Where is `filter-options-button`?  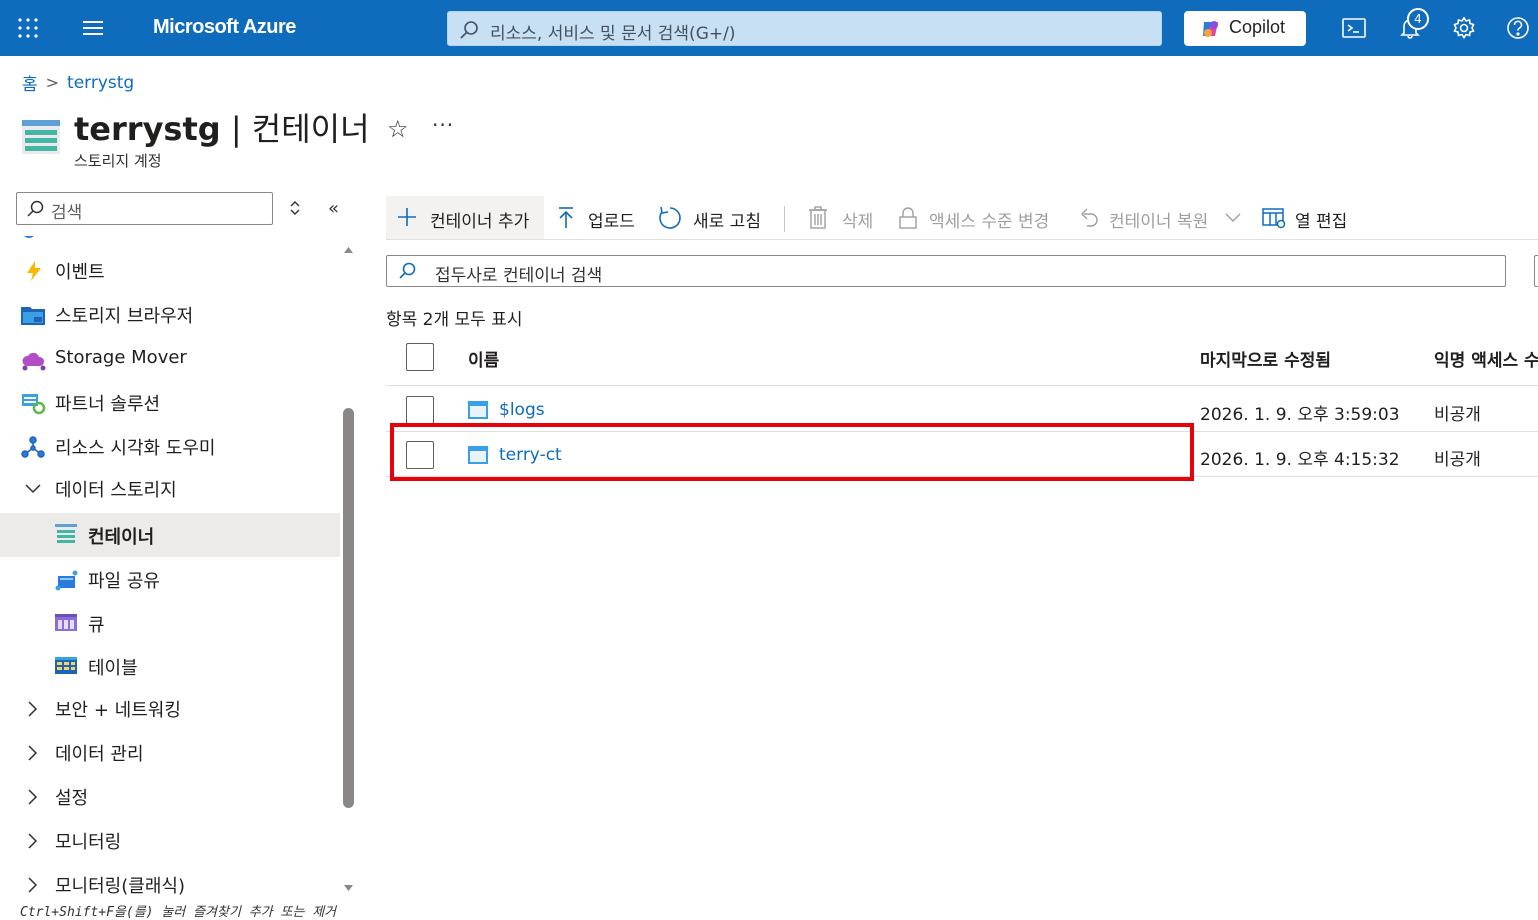
filter-options-button is located at coordinates (1536, 271).